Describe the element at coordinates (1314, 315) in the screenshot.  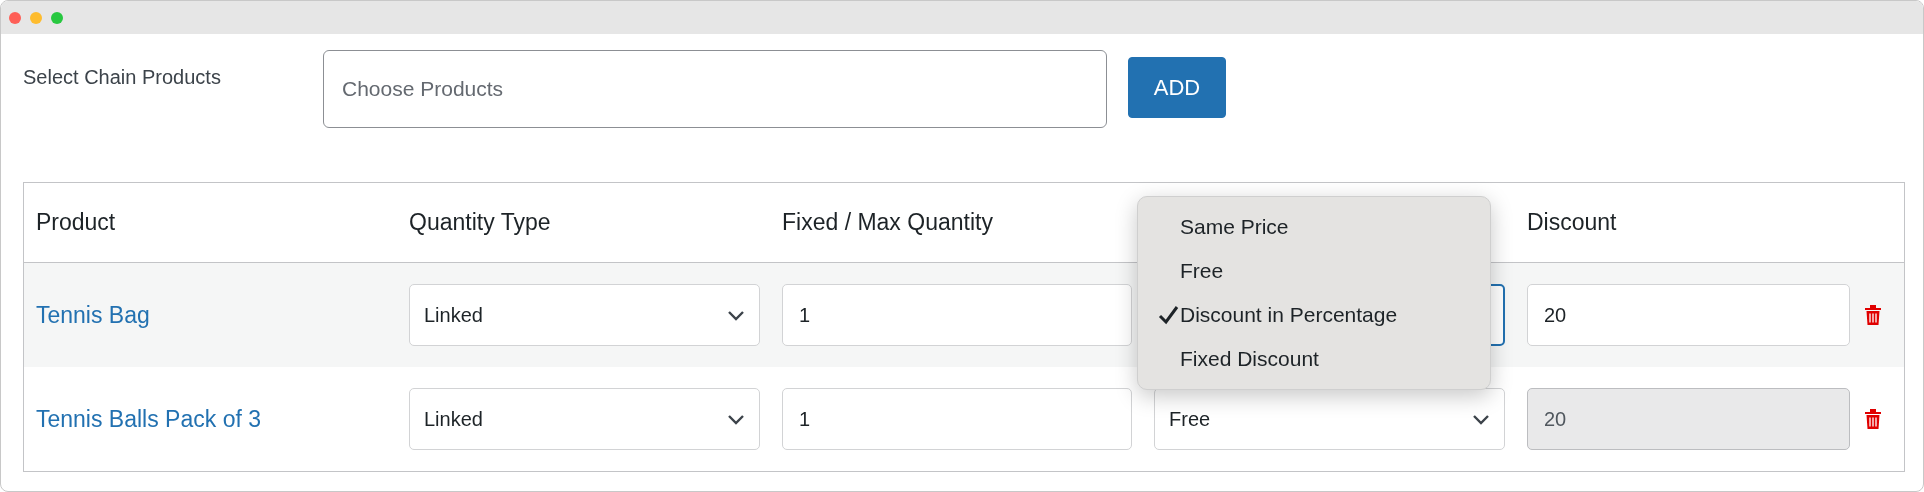
I see `menu-option: Discount in Percentage` at that location.